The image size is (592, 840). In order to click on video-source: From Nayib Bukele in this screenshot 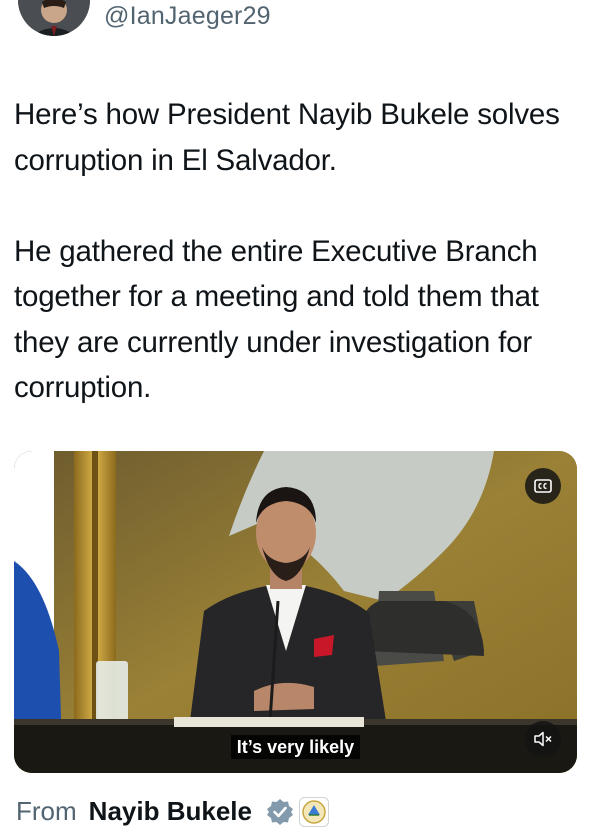, I will do `click(172, 811)`.